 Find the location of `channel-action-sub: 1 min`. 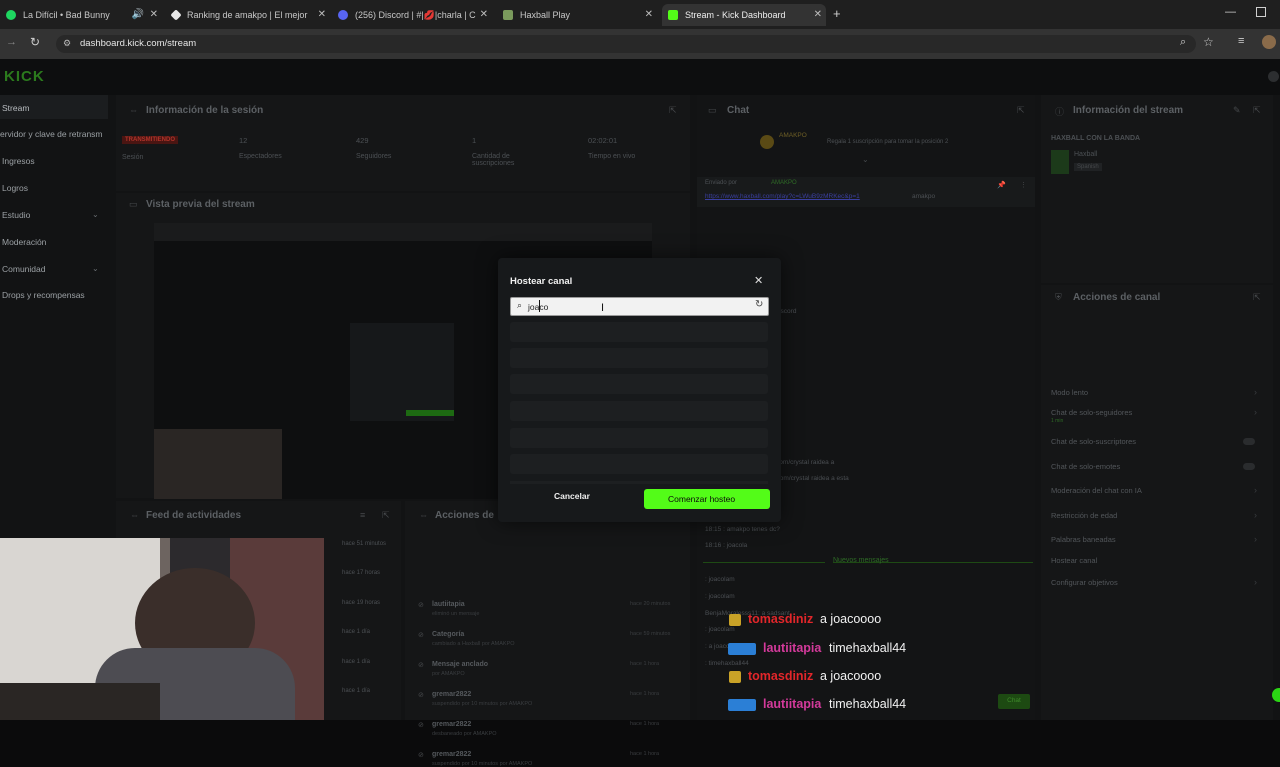

channel-action-sub: 1 min is located at coordinates (1057, 421).